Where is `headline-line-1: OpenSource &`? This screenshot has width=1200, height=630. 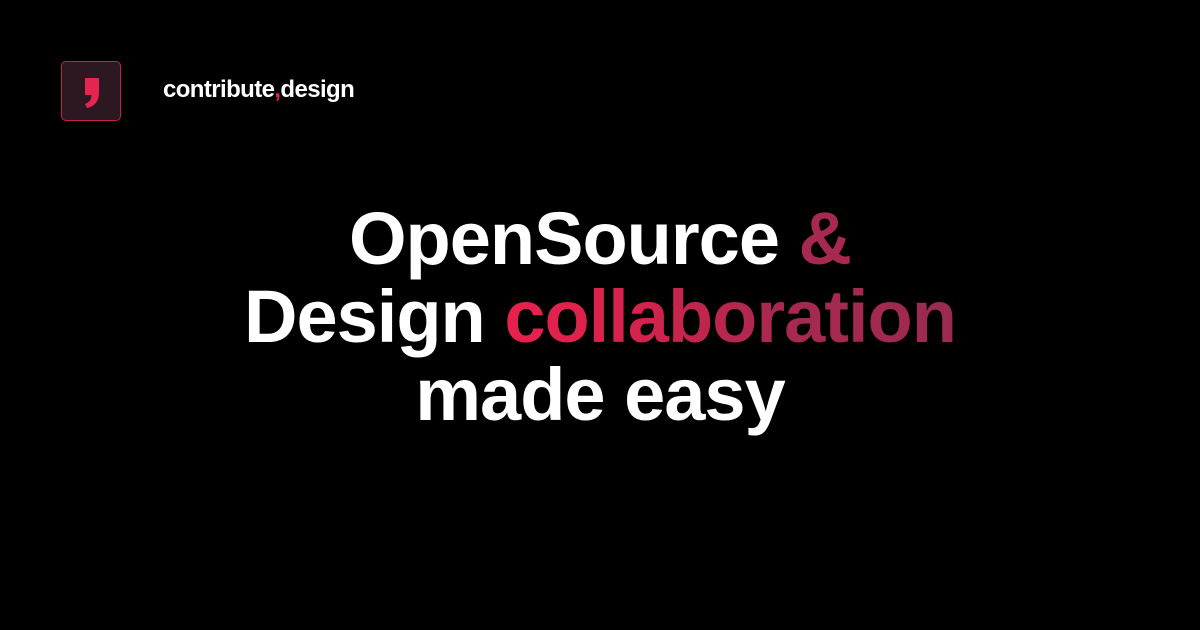 headline-line-1: OpenSource & is located at coordinates (600, 239).